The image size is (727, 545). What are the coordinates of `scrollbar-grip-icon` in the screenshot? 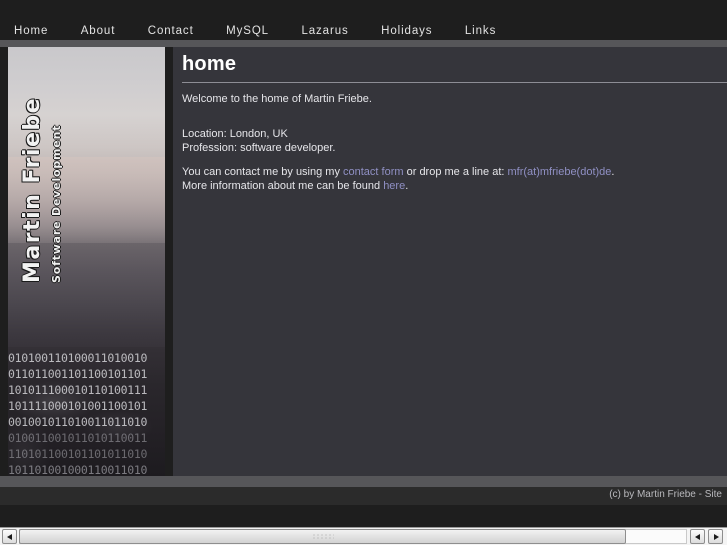 It's located at (322, 536).